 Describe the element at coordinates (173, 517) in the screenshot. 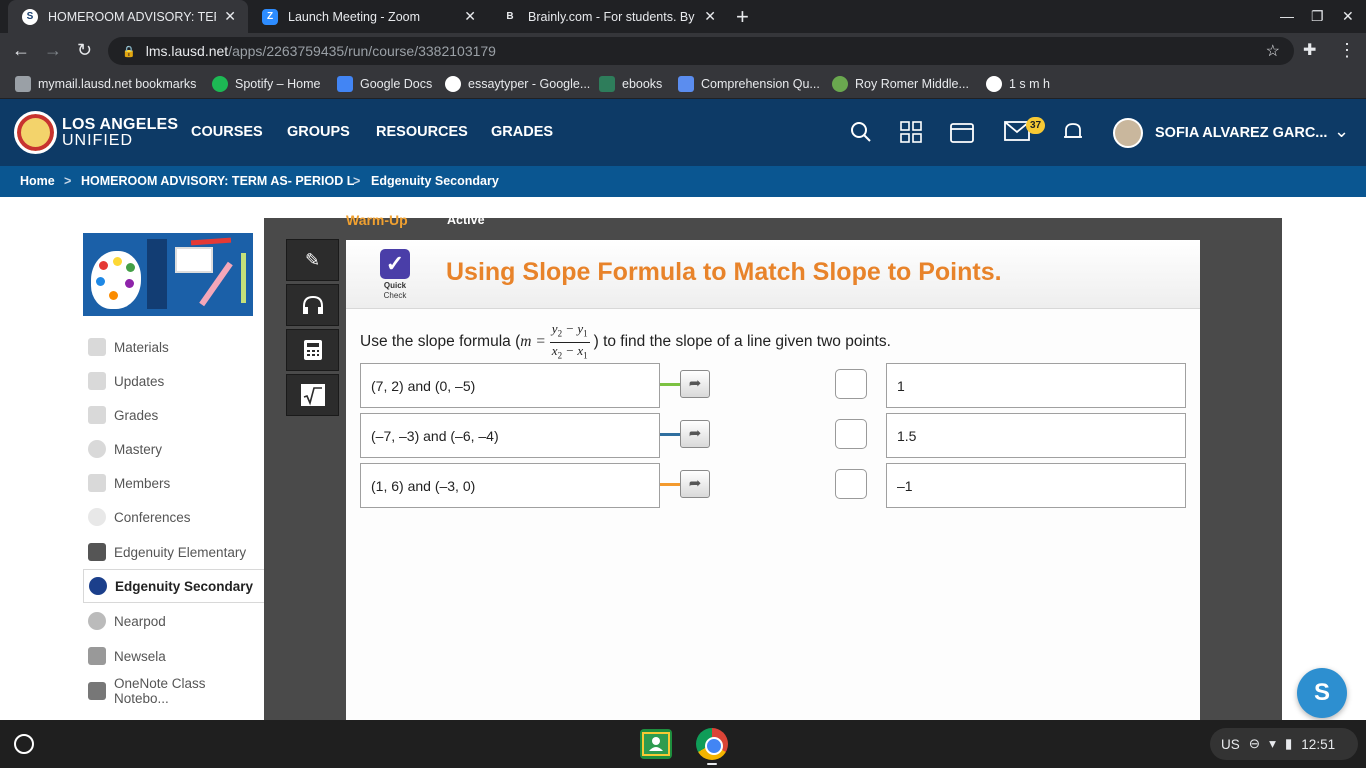

I see `sidebar-item-conferences: Conferences` at that location.